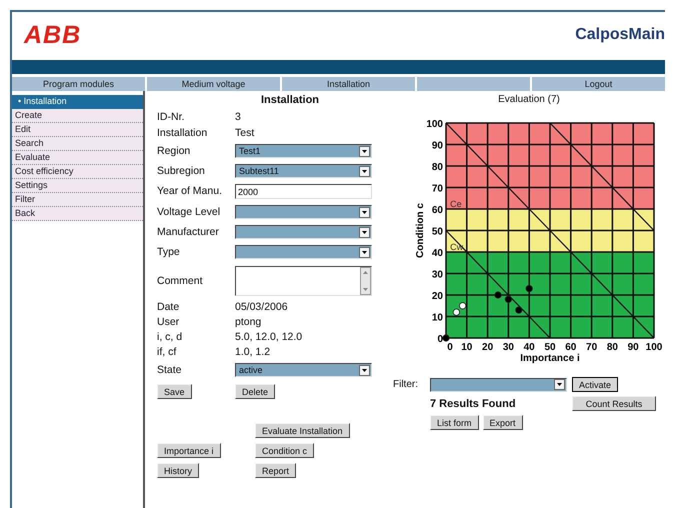 The image size is (677, 508). Describe the element at coordinates (169, 252) in the screenshot. I see `field-label: Type` at that location.